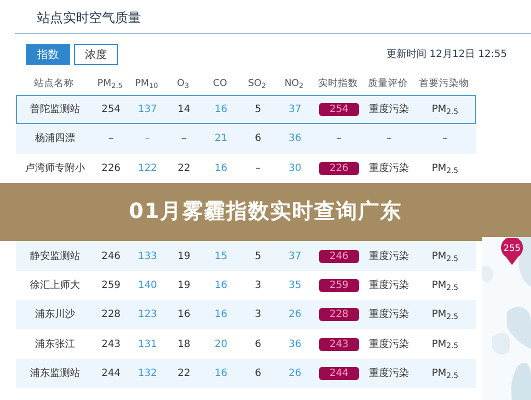 The width and height of the screenshot is (531, 400). Describe the element at coordinates (246, 109) in the screenshot. I see `table-row: 普陀监测站 254 137 14 16 5 37 254 重度污染 PM$_{2.5}$` at that location.